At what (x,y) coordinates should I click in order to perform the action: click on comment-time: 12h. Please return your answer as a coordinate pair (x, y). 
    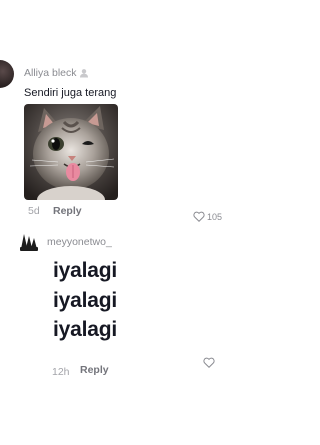
    Looking at the image, I should click on (61, 372).